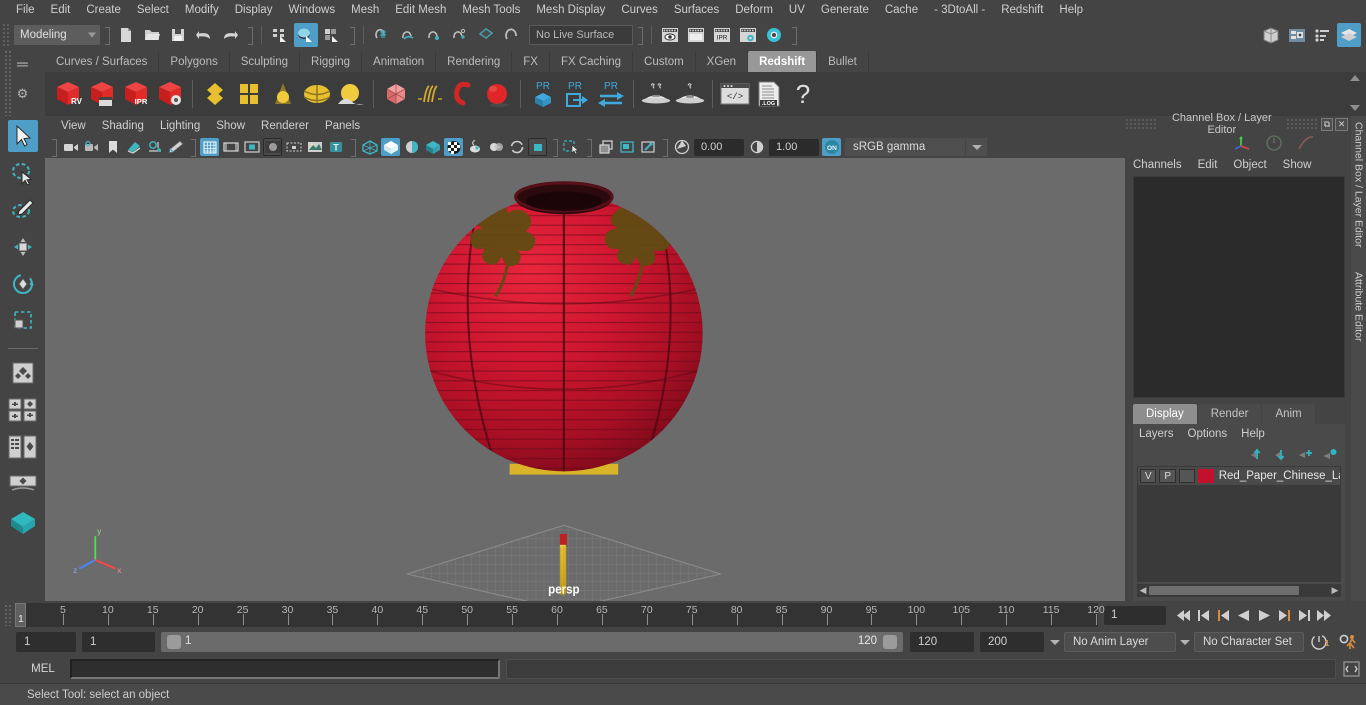 The image size is (1366, 705). Describe the element at coordinates (611, 94) in the screenshot. I see `redshift-pr-swap-icon: PR` at that location.